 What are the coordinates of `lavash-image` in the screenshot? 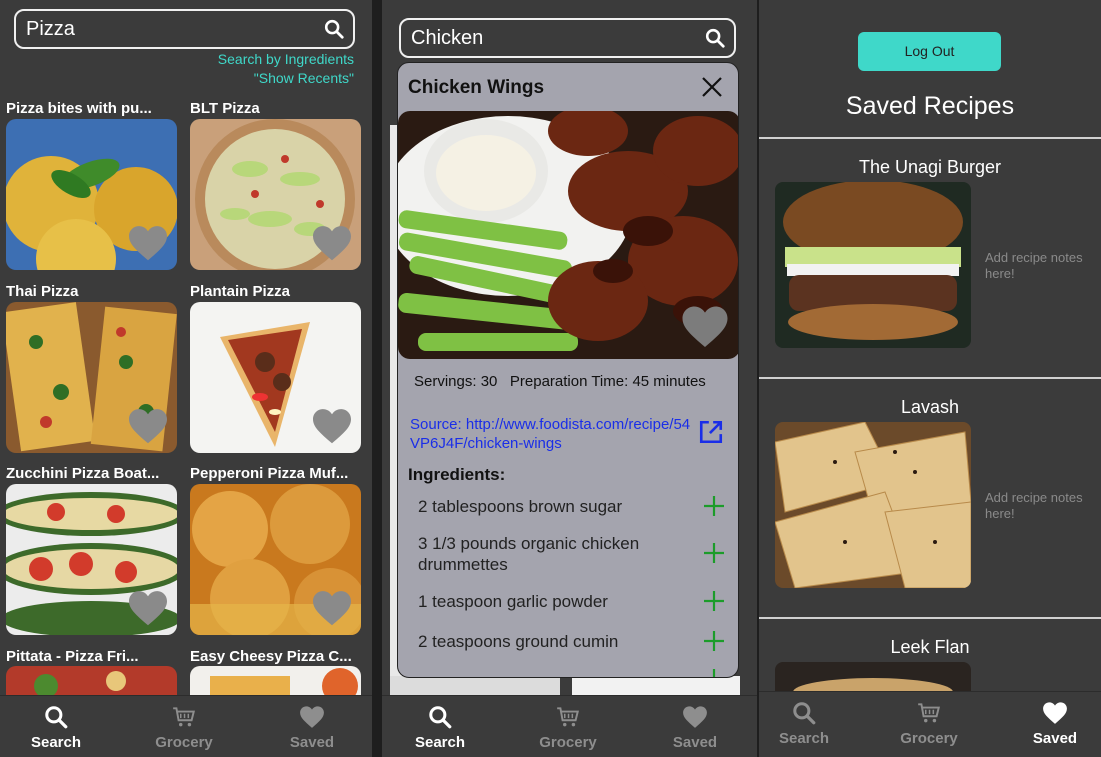 It's located at (873, 505).